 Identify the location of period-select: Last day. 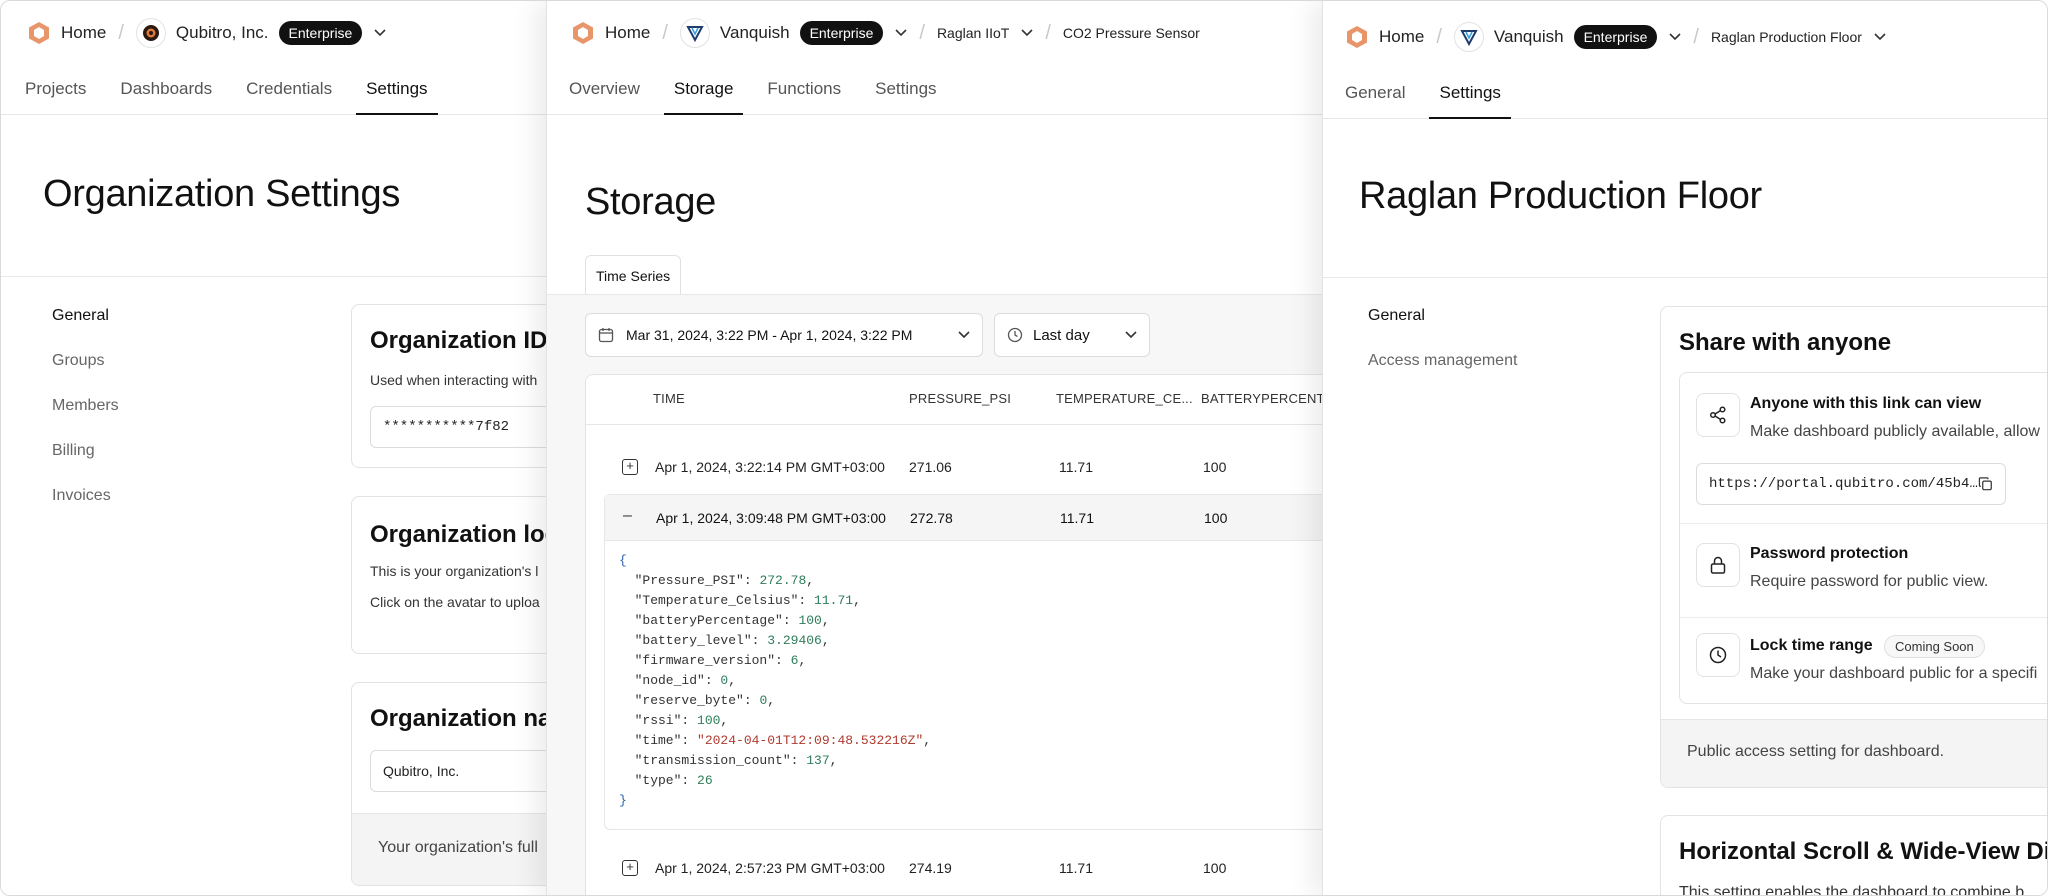
(1072, 335).